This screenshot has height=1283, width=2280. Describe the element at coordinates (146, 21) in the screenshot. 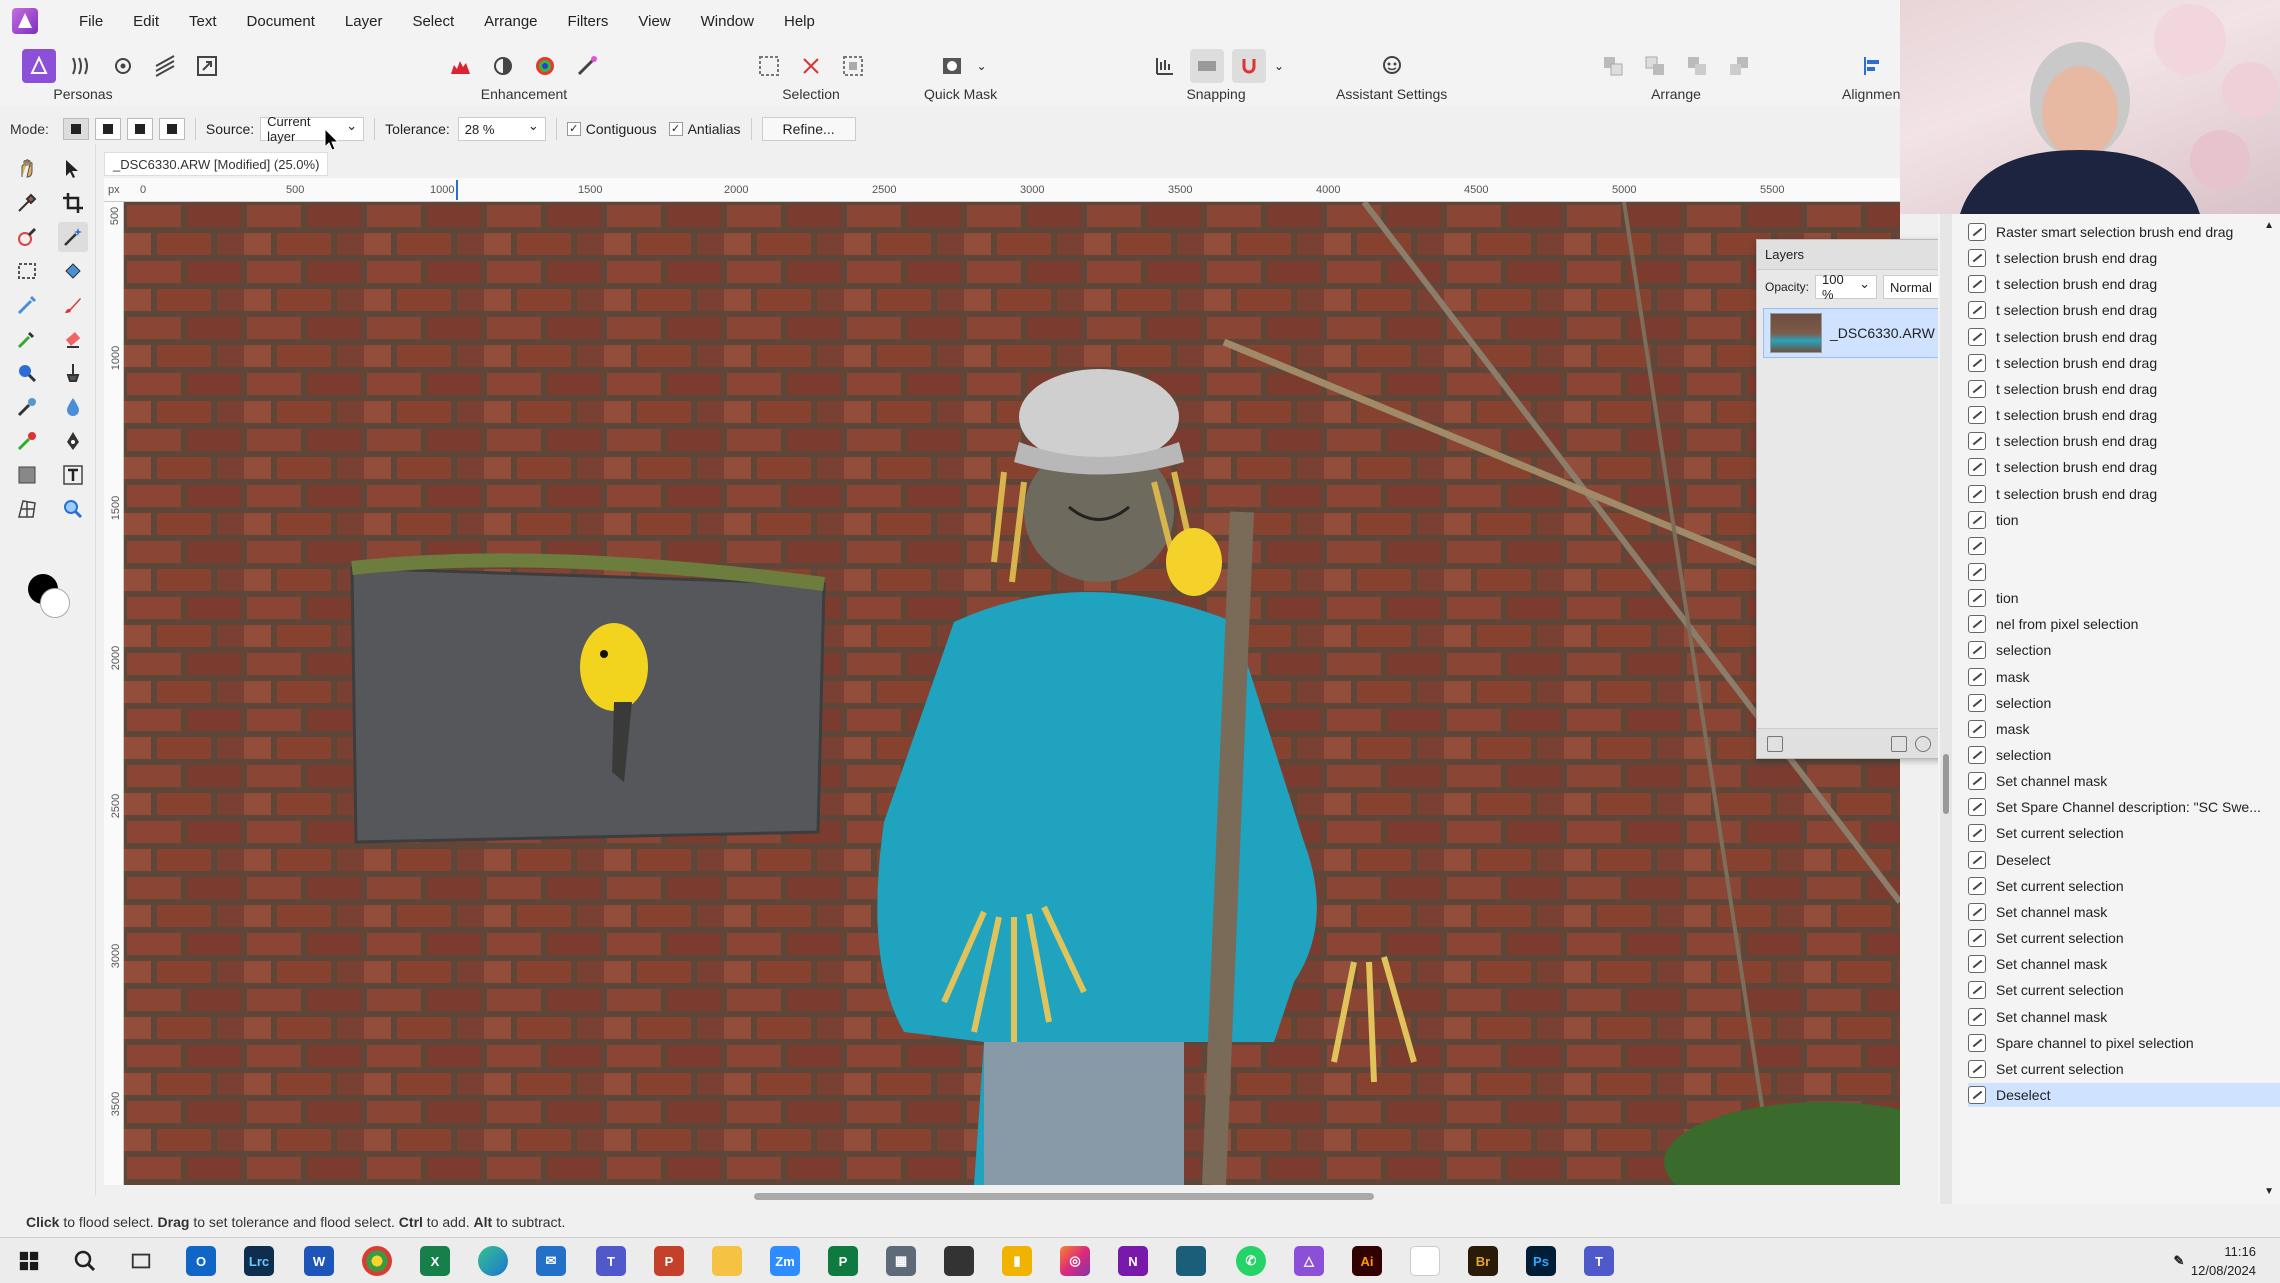

I see `menu-edit: Edit` at that location.